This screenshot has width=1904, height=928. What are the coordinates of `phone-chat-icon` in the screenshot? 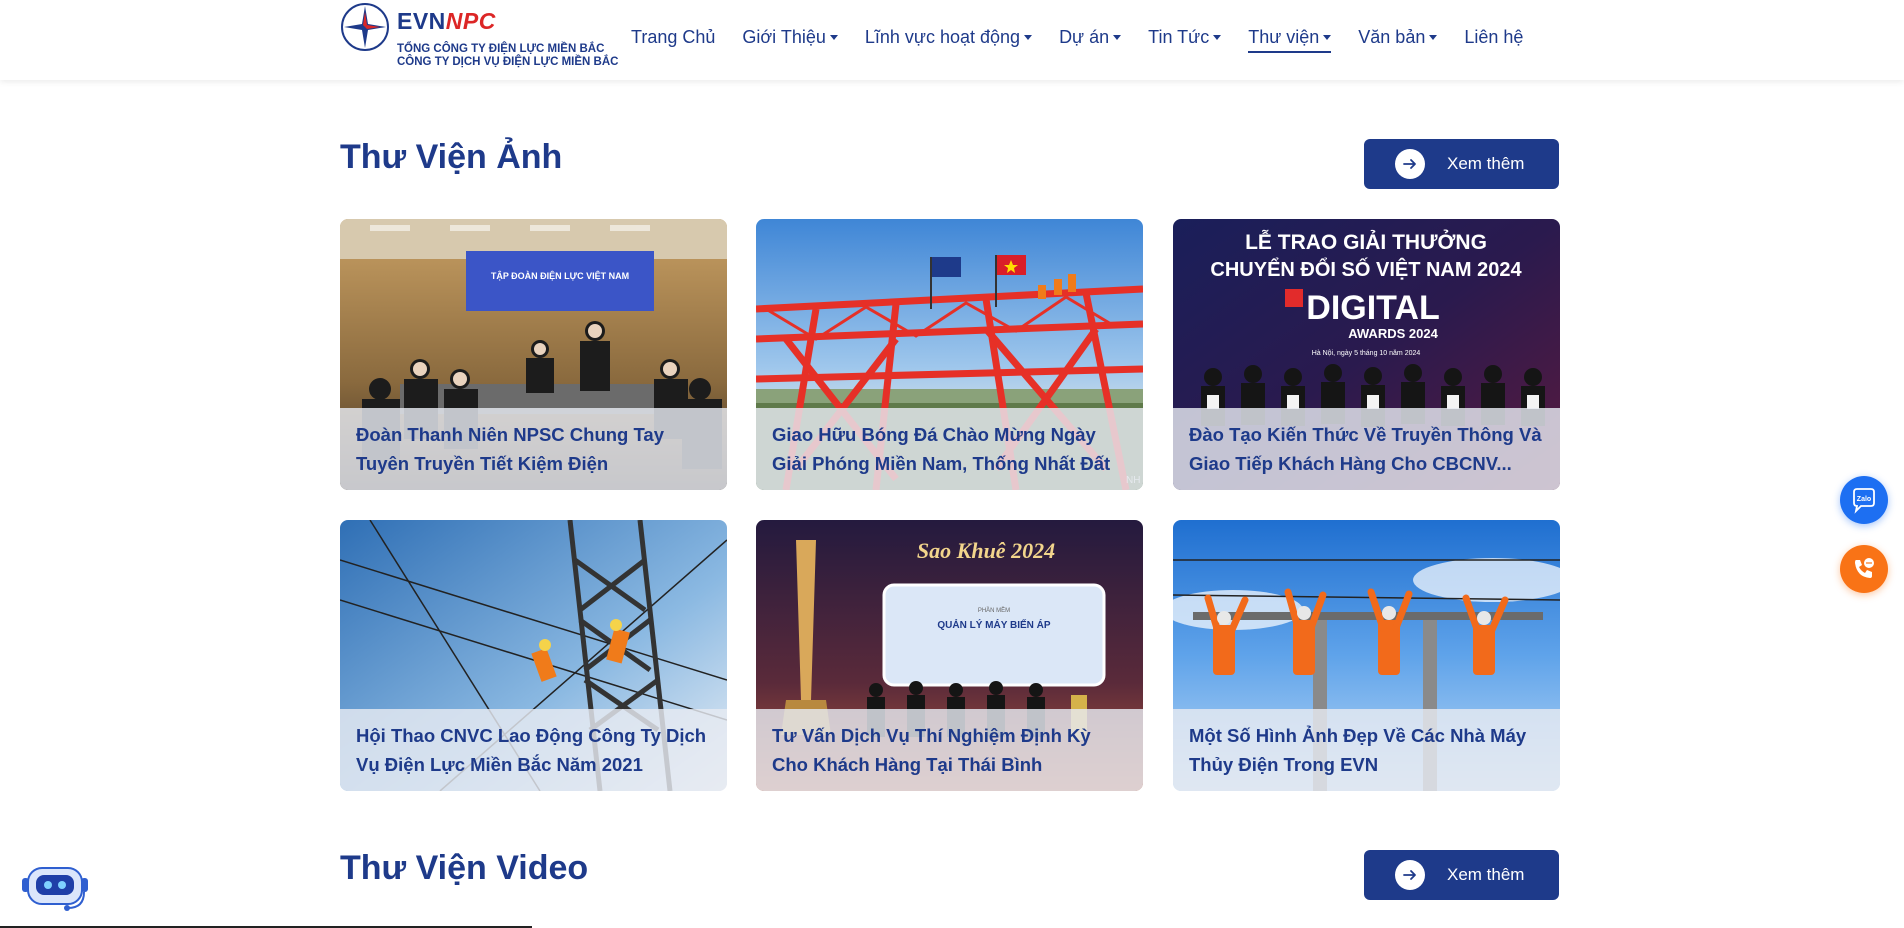 It's located at (1864, 568).